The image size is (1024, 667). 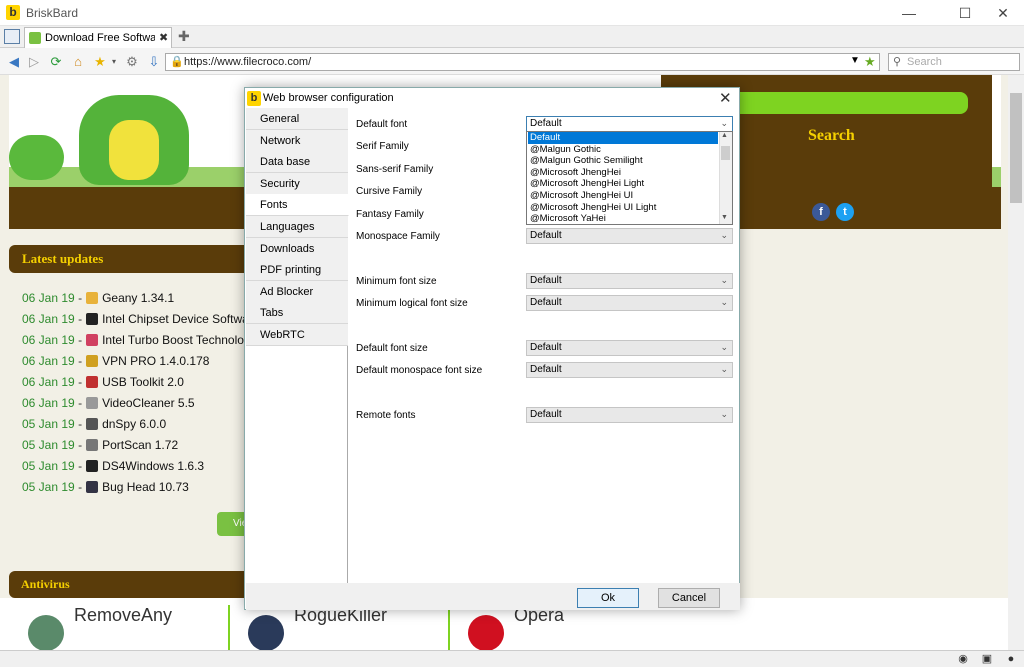 I want to click on url-history-dropdown-icon: ▼, so click(x=855, y=60).